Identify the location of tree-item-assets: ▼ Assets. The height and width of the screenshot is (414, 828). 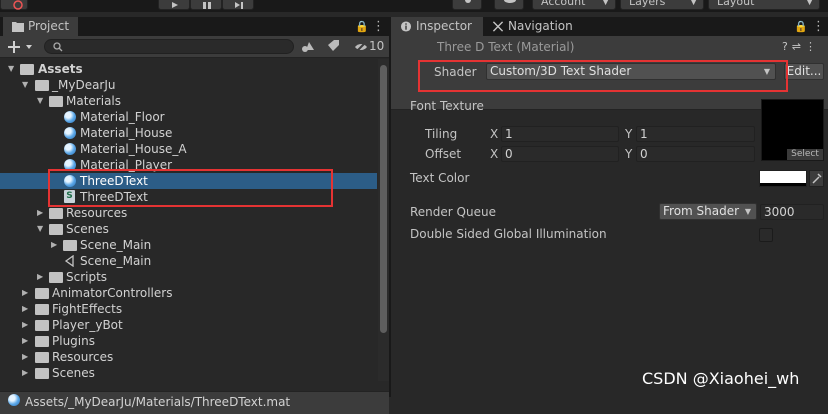
(188, 69).